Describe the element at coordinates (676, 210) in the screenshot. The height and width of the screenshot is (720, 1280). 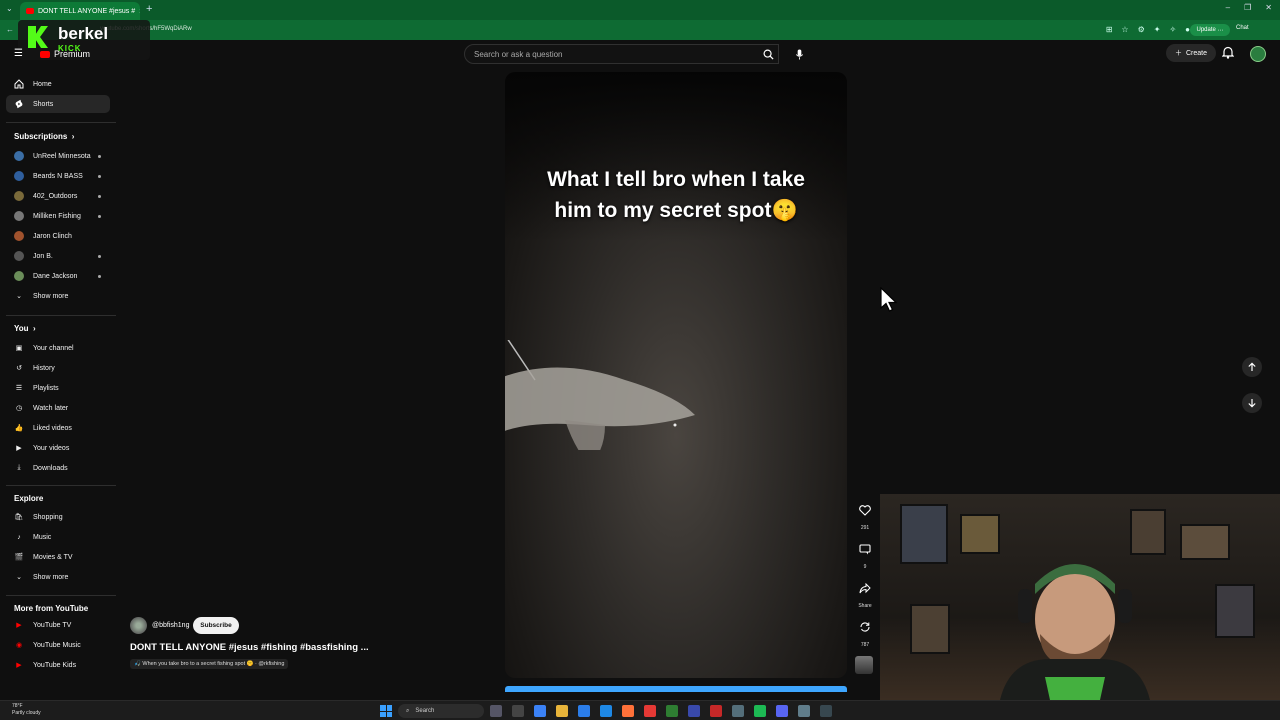
I see `caption-line: him to my secret spot🤫` at that location.